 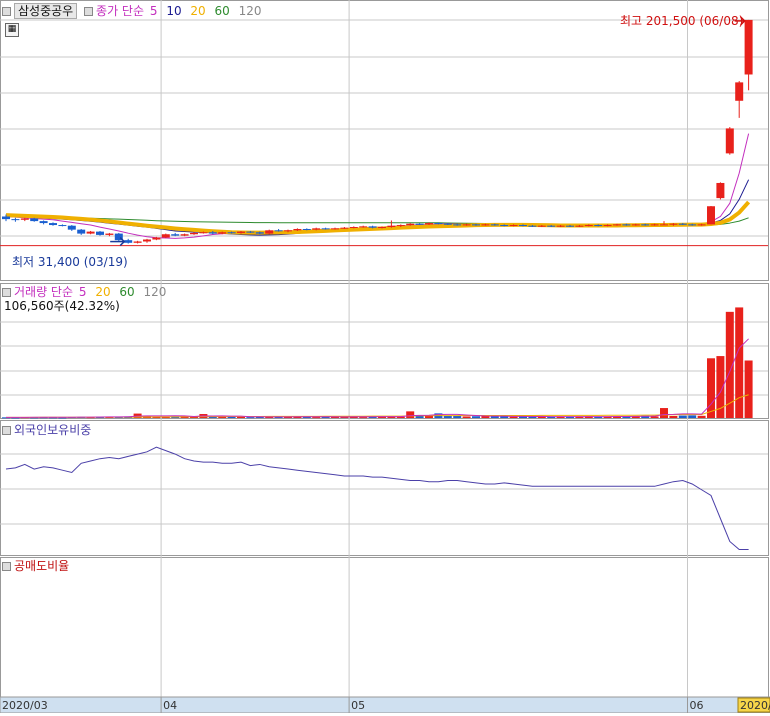 I want to click on panel-toggle-icon, so click(x=6, y=11).